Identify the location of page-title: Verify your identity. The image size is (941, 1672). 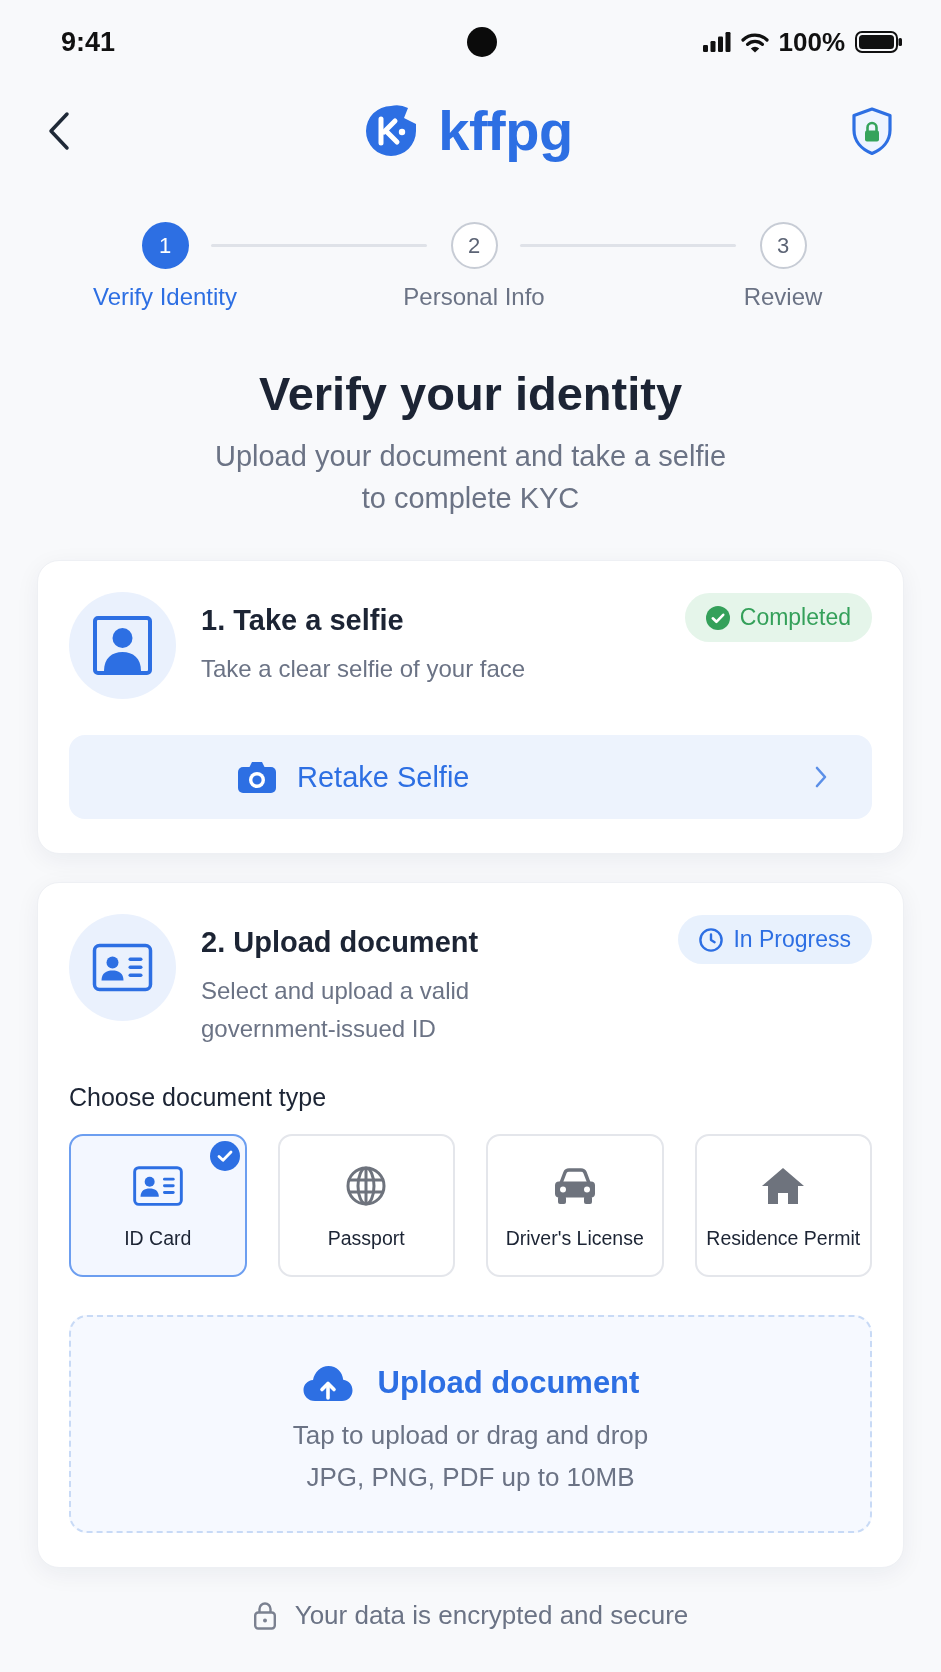
(470, 394).